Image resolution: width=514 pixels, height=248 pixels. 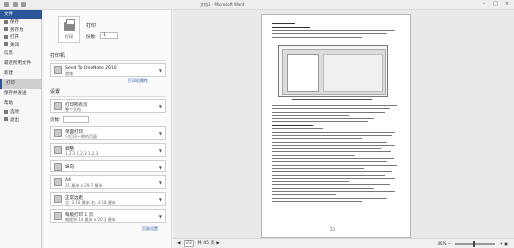 I want to click on orientation-dropdown: 纵向 ▼, so click(x=108, y=166).